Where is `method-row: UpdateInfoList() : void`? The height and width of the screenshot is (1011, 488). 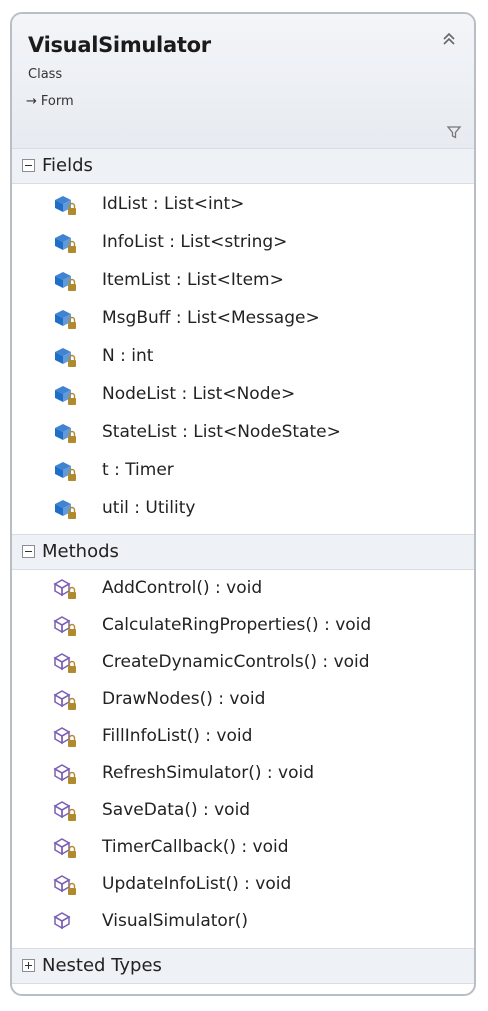
method-row: UpdateInfoList() : void is located at coordinates (252, 885).